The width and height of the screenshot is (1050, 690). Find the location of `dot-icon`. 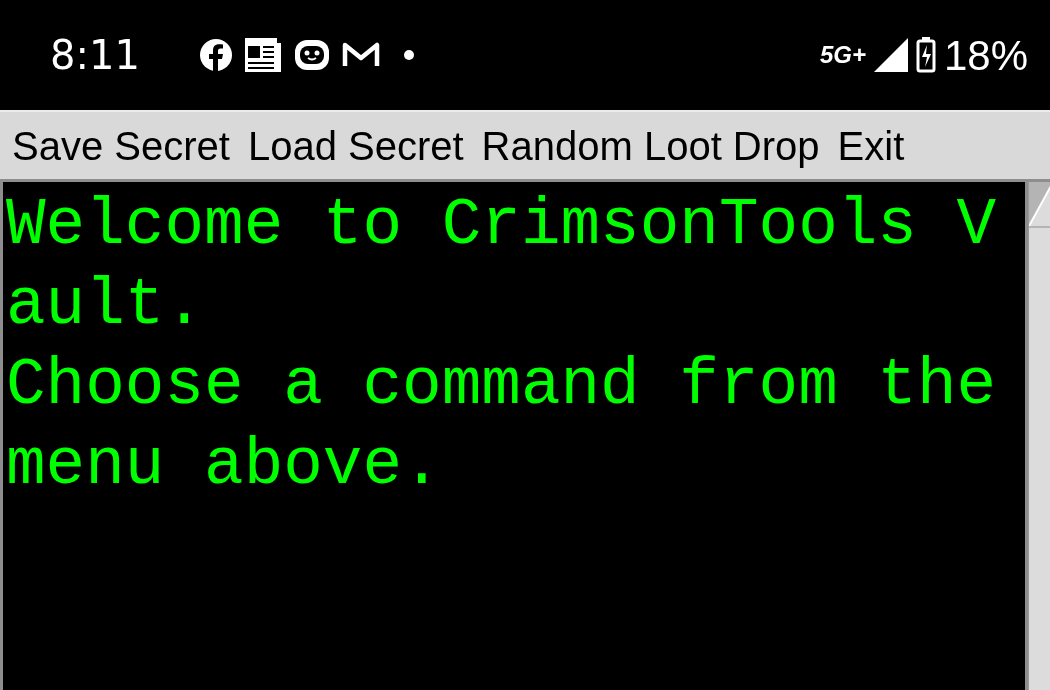

dot-icon is located at coordinates (408, 55).